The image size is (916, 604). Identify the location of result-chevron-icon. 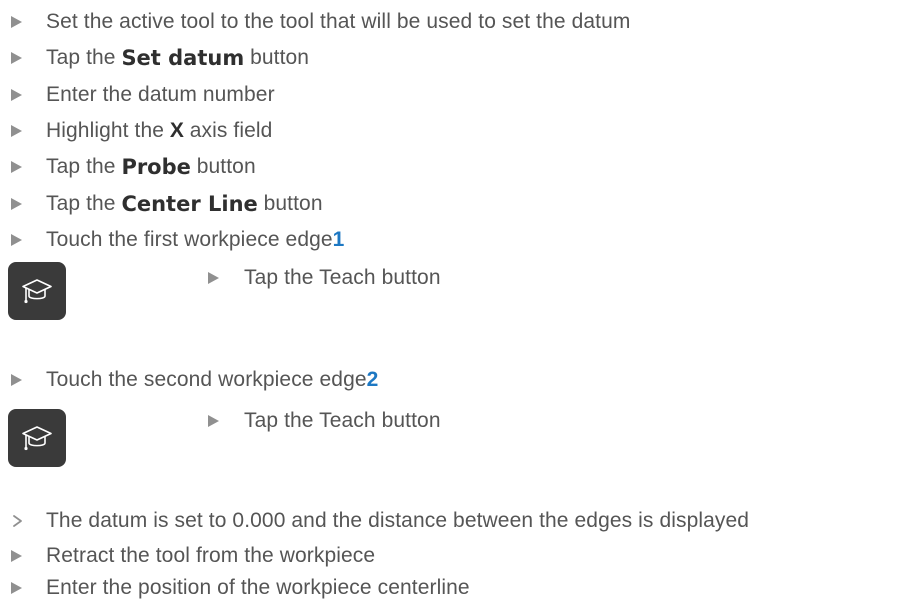
(23, 521).